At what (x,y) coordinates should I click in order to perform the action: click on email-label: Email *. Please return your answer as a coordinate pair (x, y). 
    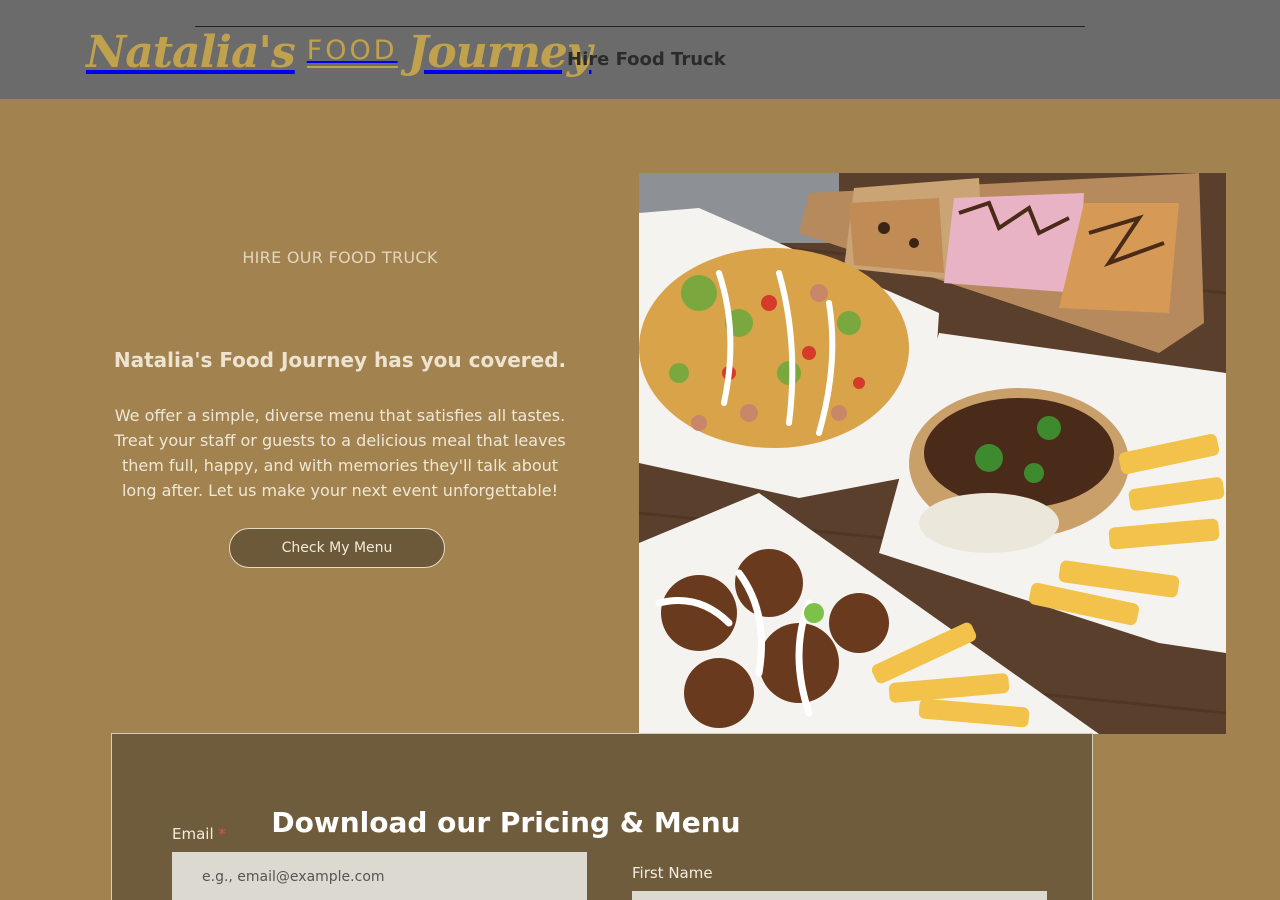
    Looking at the image, I should click on (199, 834).